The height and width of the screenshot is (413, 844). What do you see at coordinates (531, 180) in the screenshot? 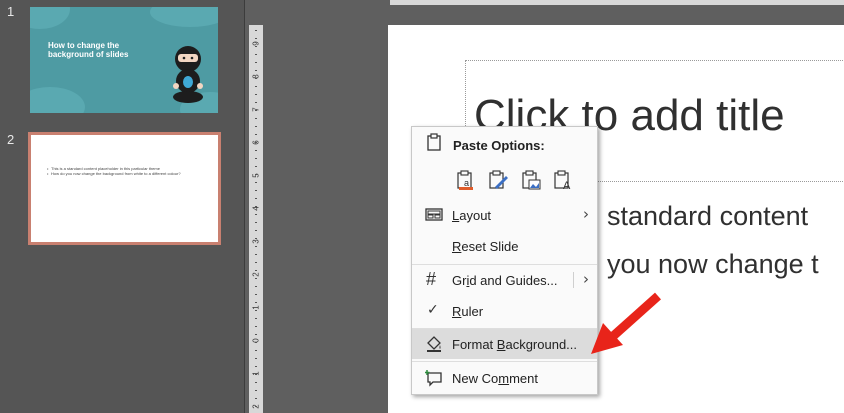
I see `picture-icon` at bounding box center [531, 180].